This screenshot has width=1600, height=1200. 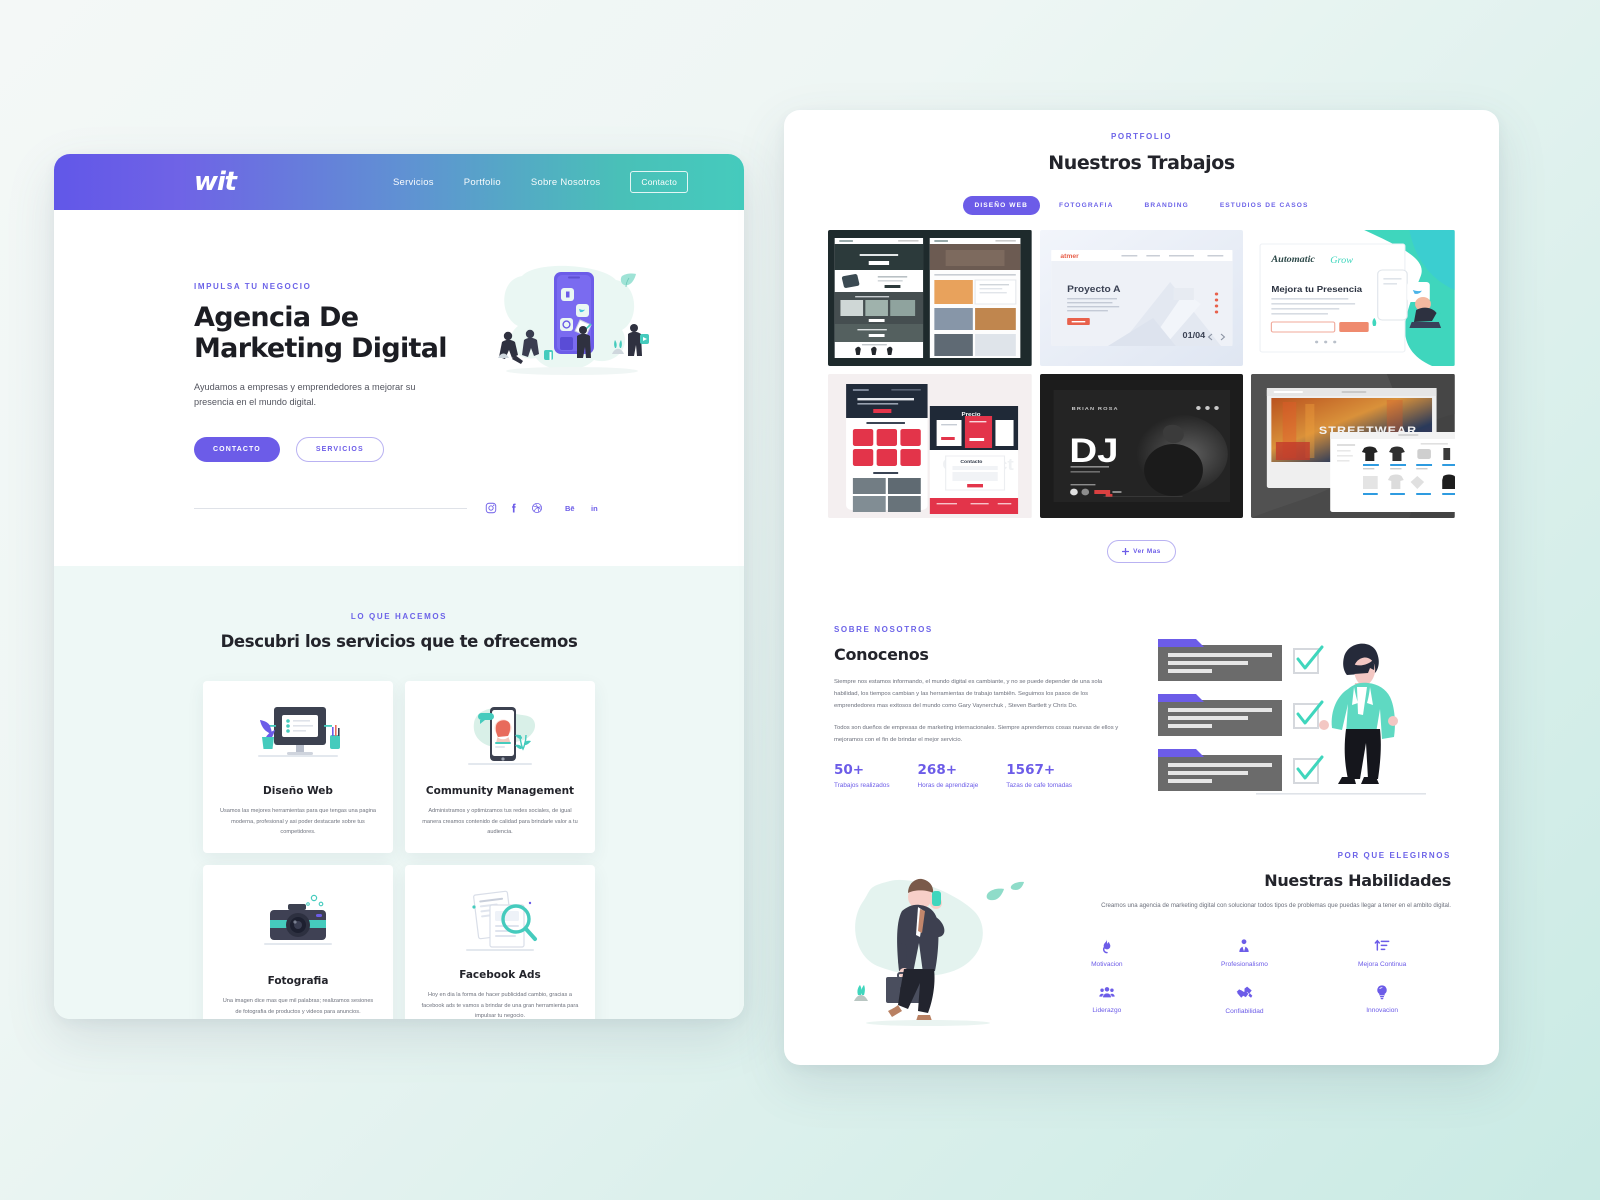 What do you see at coordinates (537, 508) in the screenshot?
I see `dribbble-icon` at bounding box center [537, 508].